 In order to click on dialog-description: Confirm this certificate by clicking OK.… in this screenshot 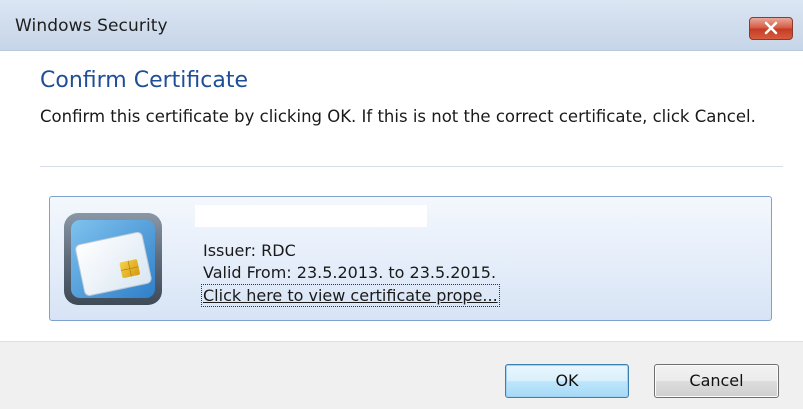, I will do `click(398, 116)`.